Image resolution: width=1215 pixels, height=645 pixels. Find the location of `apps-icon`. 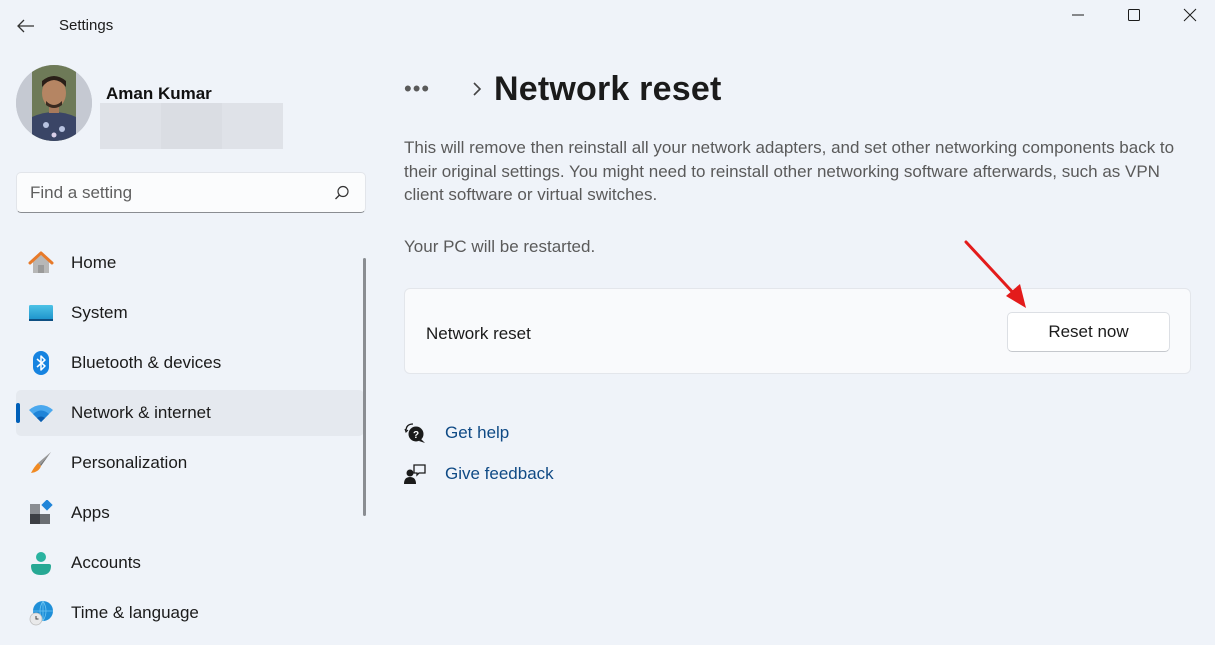

apps-icon is located at coordinates (41, 513).